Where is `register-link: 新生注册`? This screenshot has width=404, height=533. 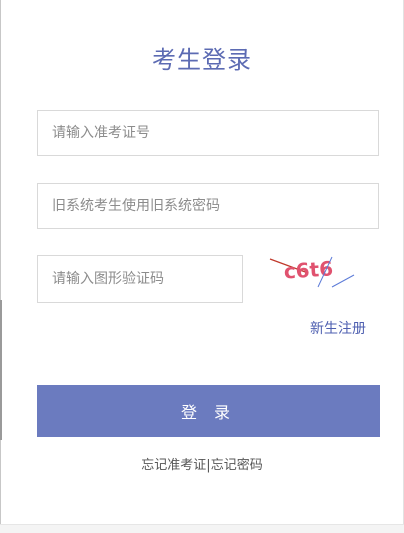 register-link: 新生注册 is located at coordinates (338, 328).